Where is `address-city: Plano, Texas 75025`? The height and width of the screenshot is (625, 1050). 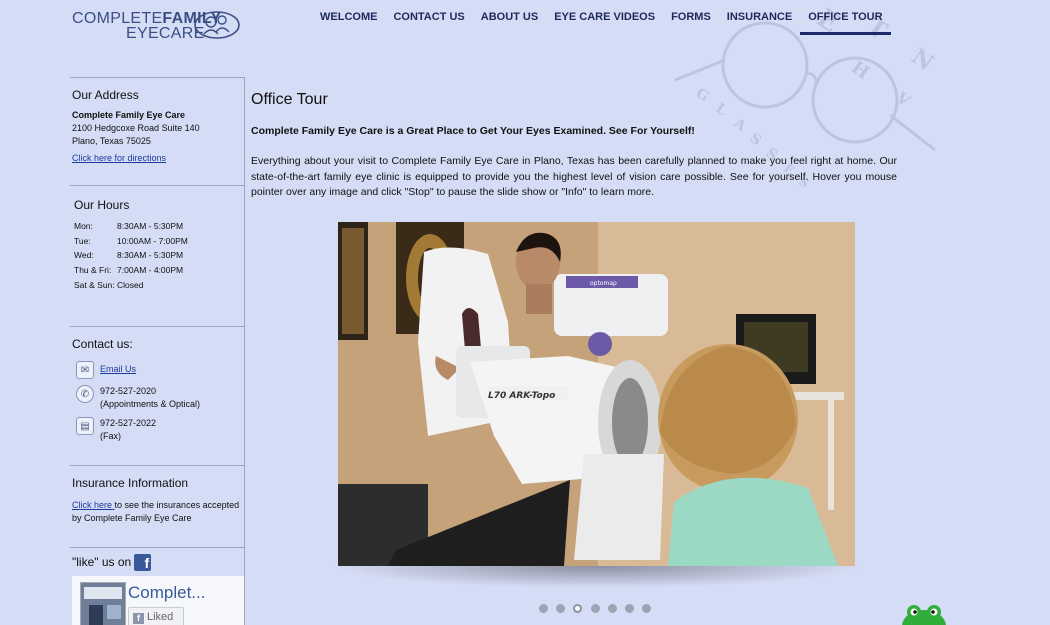
address-city: Plano, Texas 75025 is located at coordinates (111, 141).